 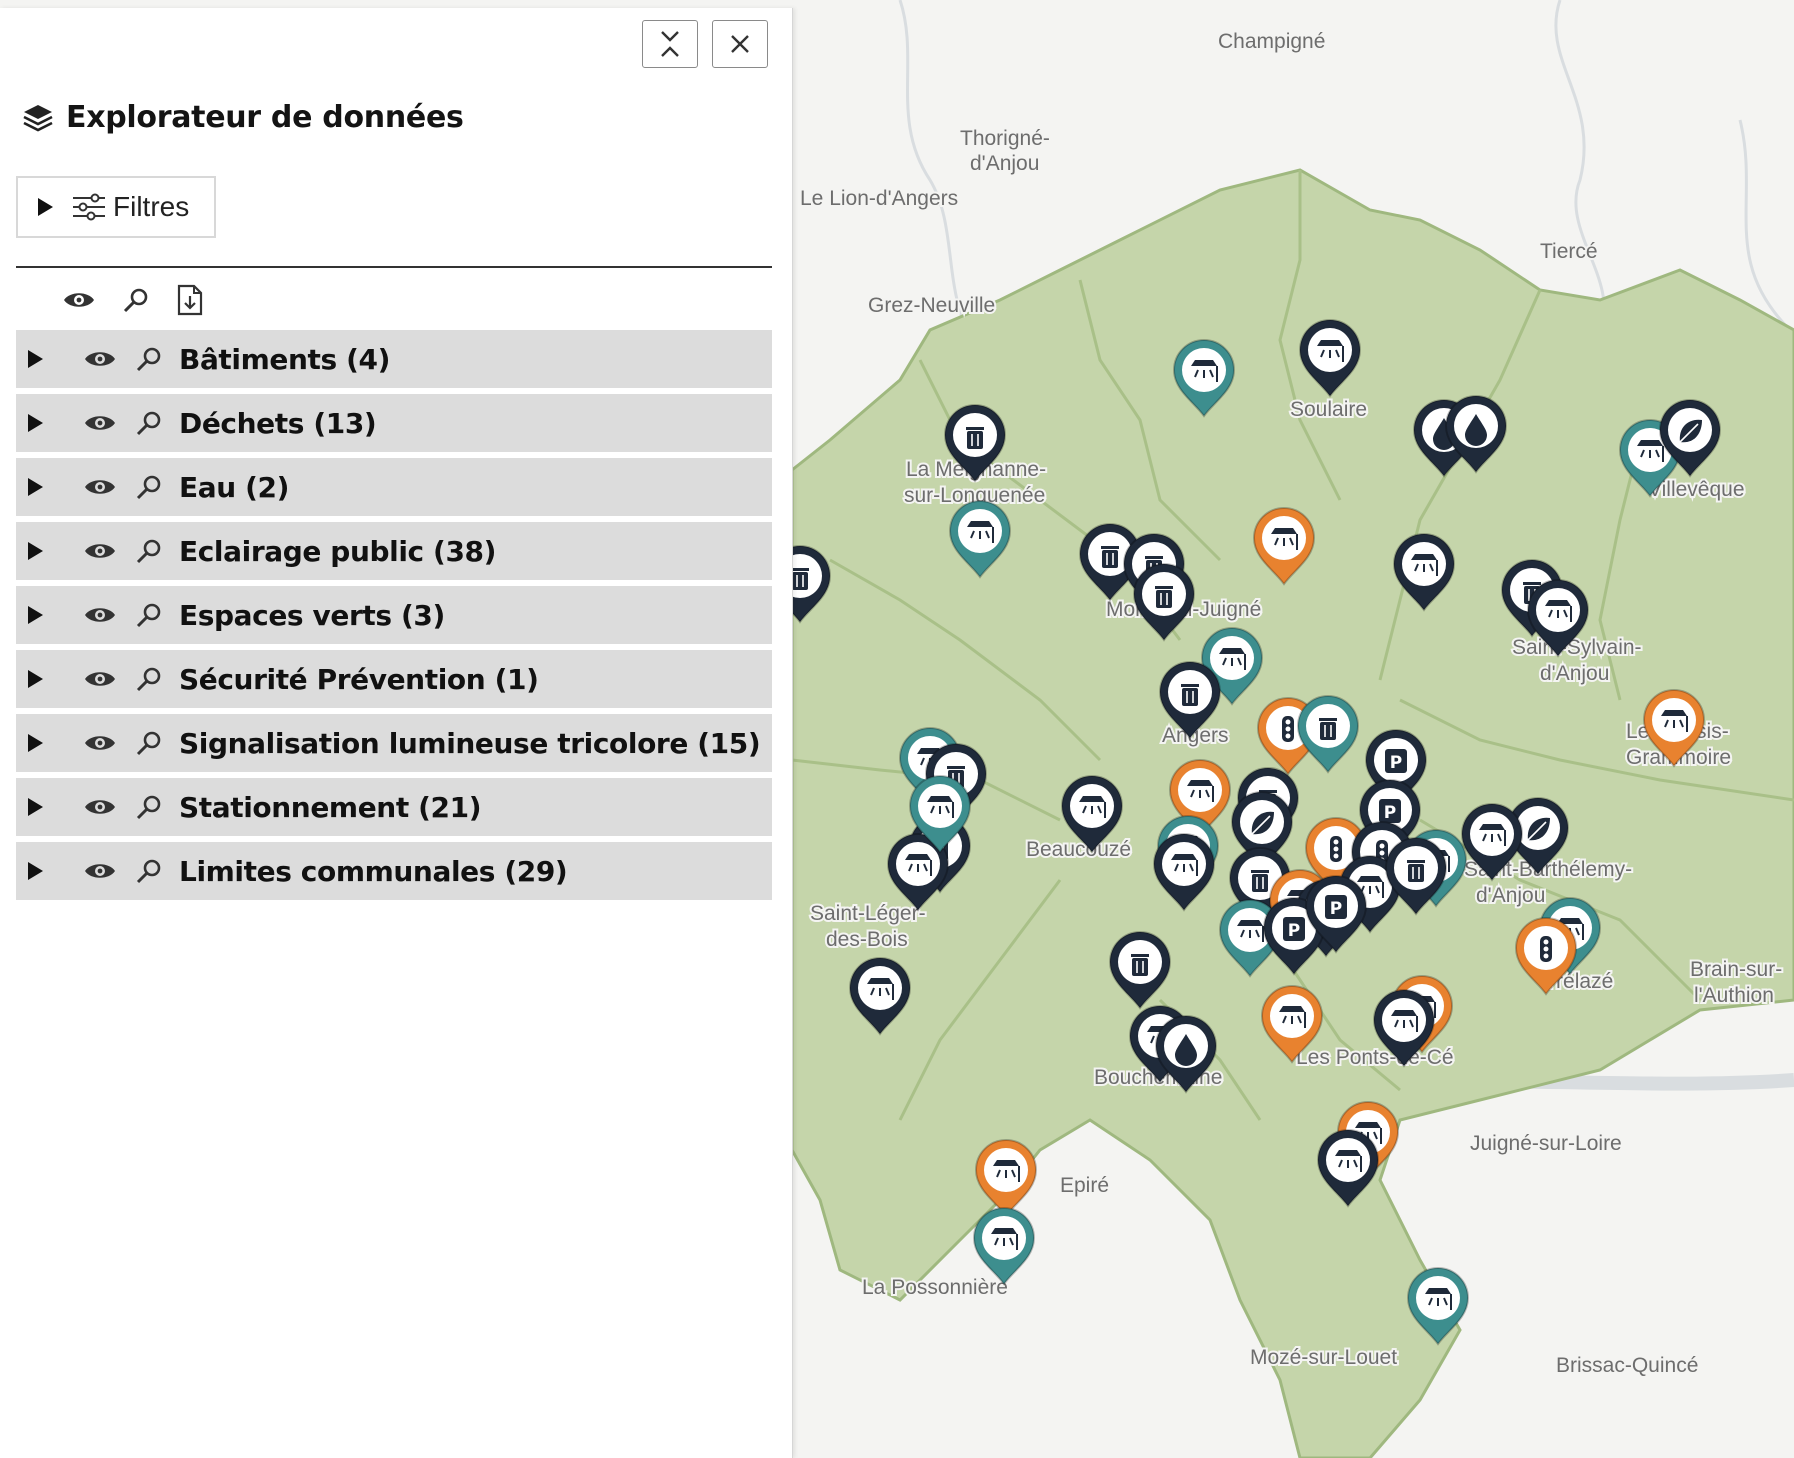 I want to click on place-label: Saint-Léger-, so click(x=868, y=913).